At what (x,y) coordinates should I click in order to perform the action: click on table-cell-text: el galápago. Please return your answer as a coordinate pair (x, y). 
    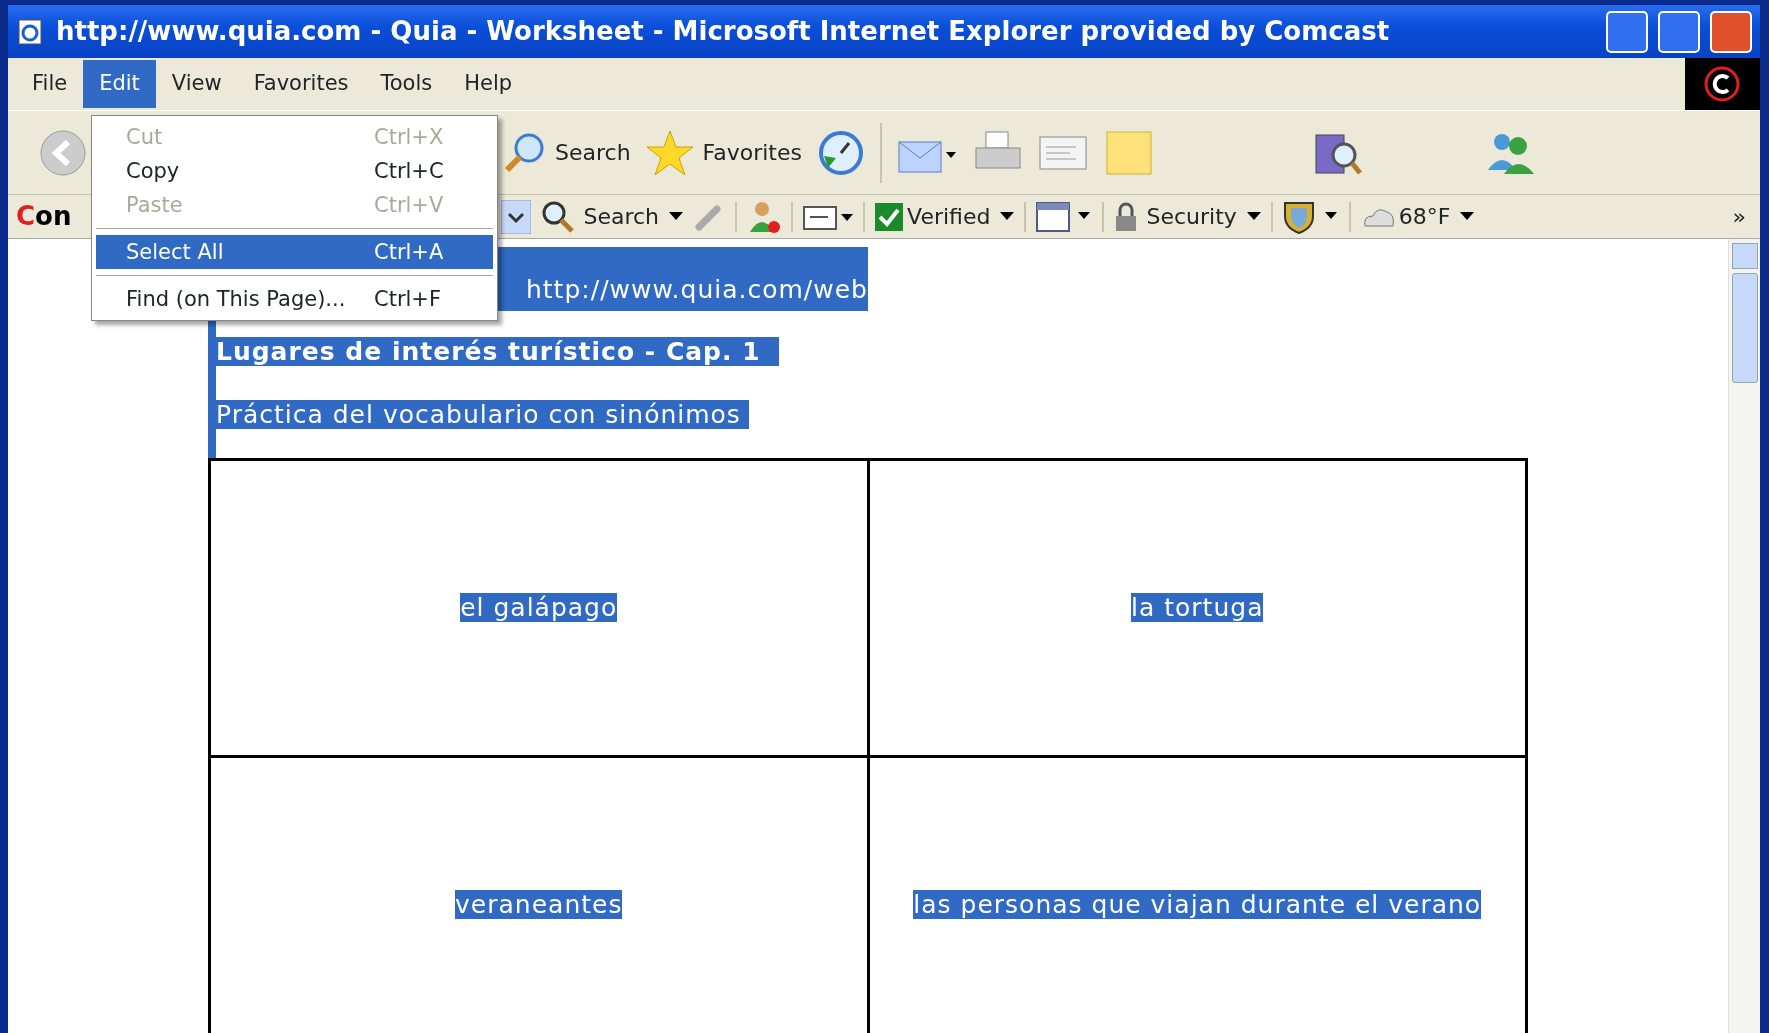
    Looking at the image, I should click on (539, 607).